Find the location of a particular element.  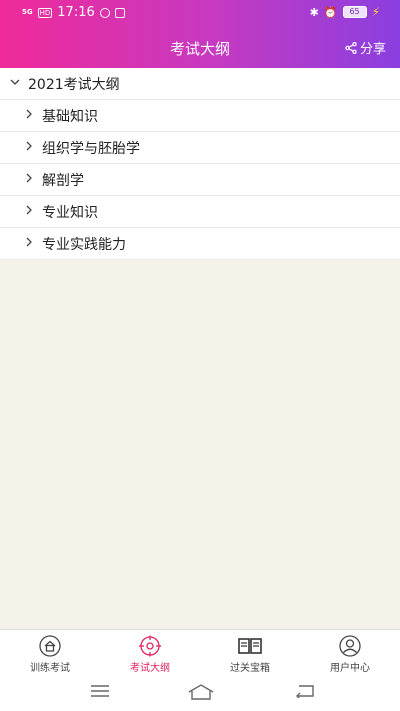

status-left: 5G HD 17:16 is located at coordinates (73, 12).